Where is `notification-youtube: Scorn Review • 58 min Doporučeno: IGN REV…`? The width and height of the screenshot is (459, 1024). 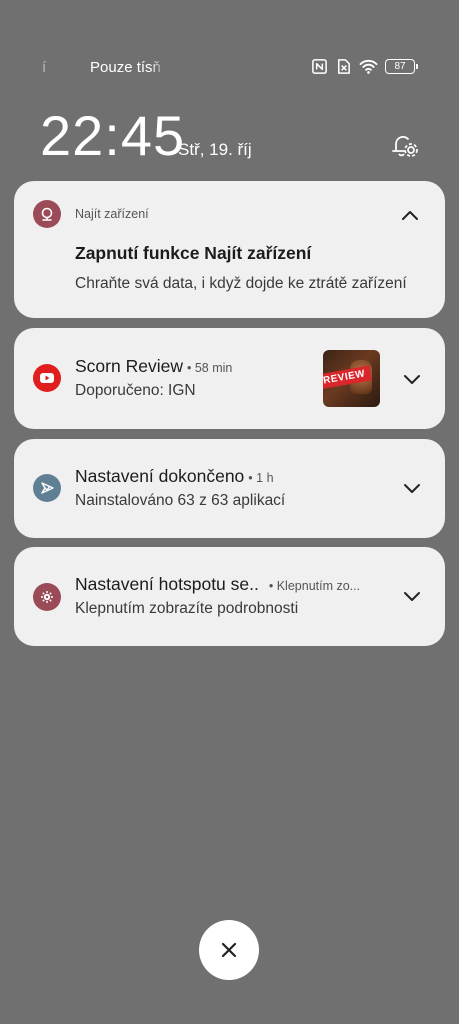 notification-youtube: Scorn Review • 58 min Doporučeno: IGN REV… is located at coordinates (229, 378).